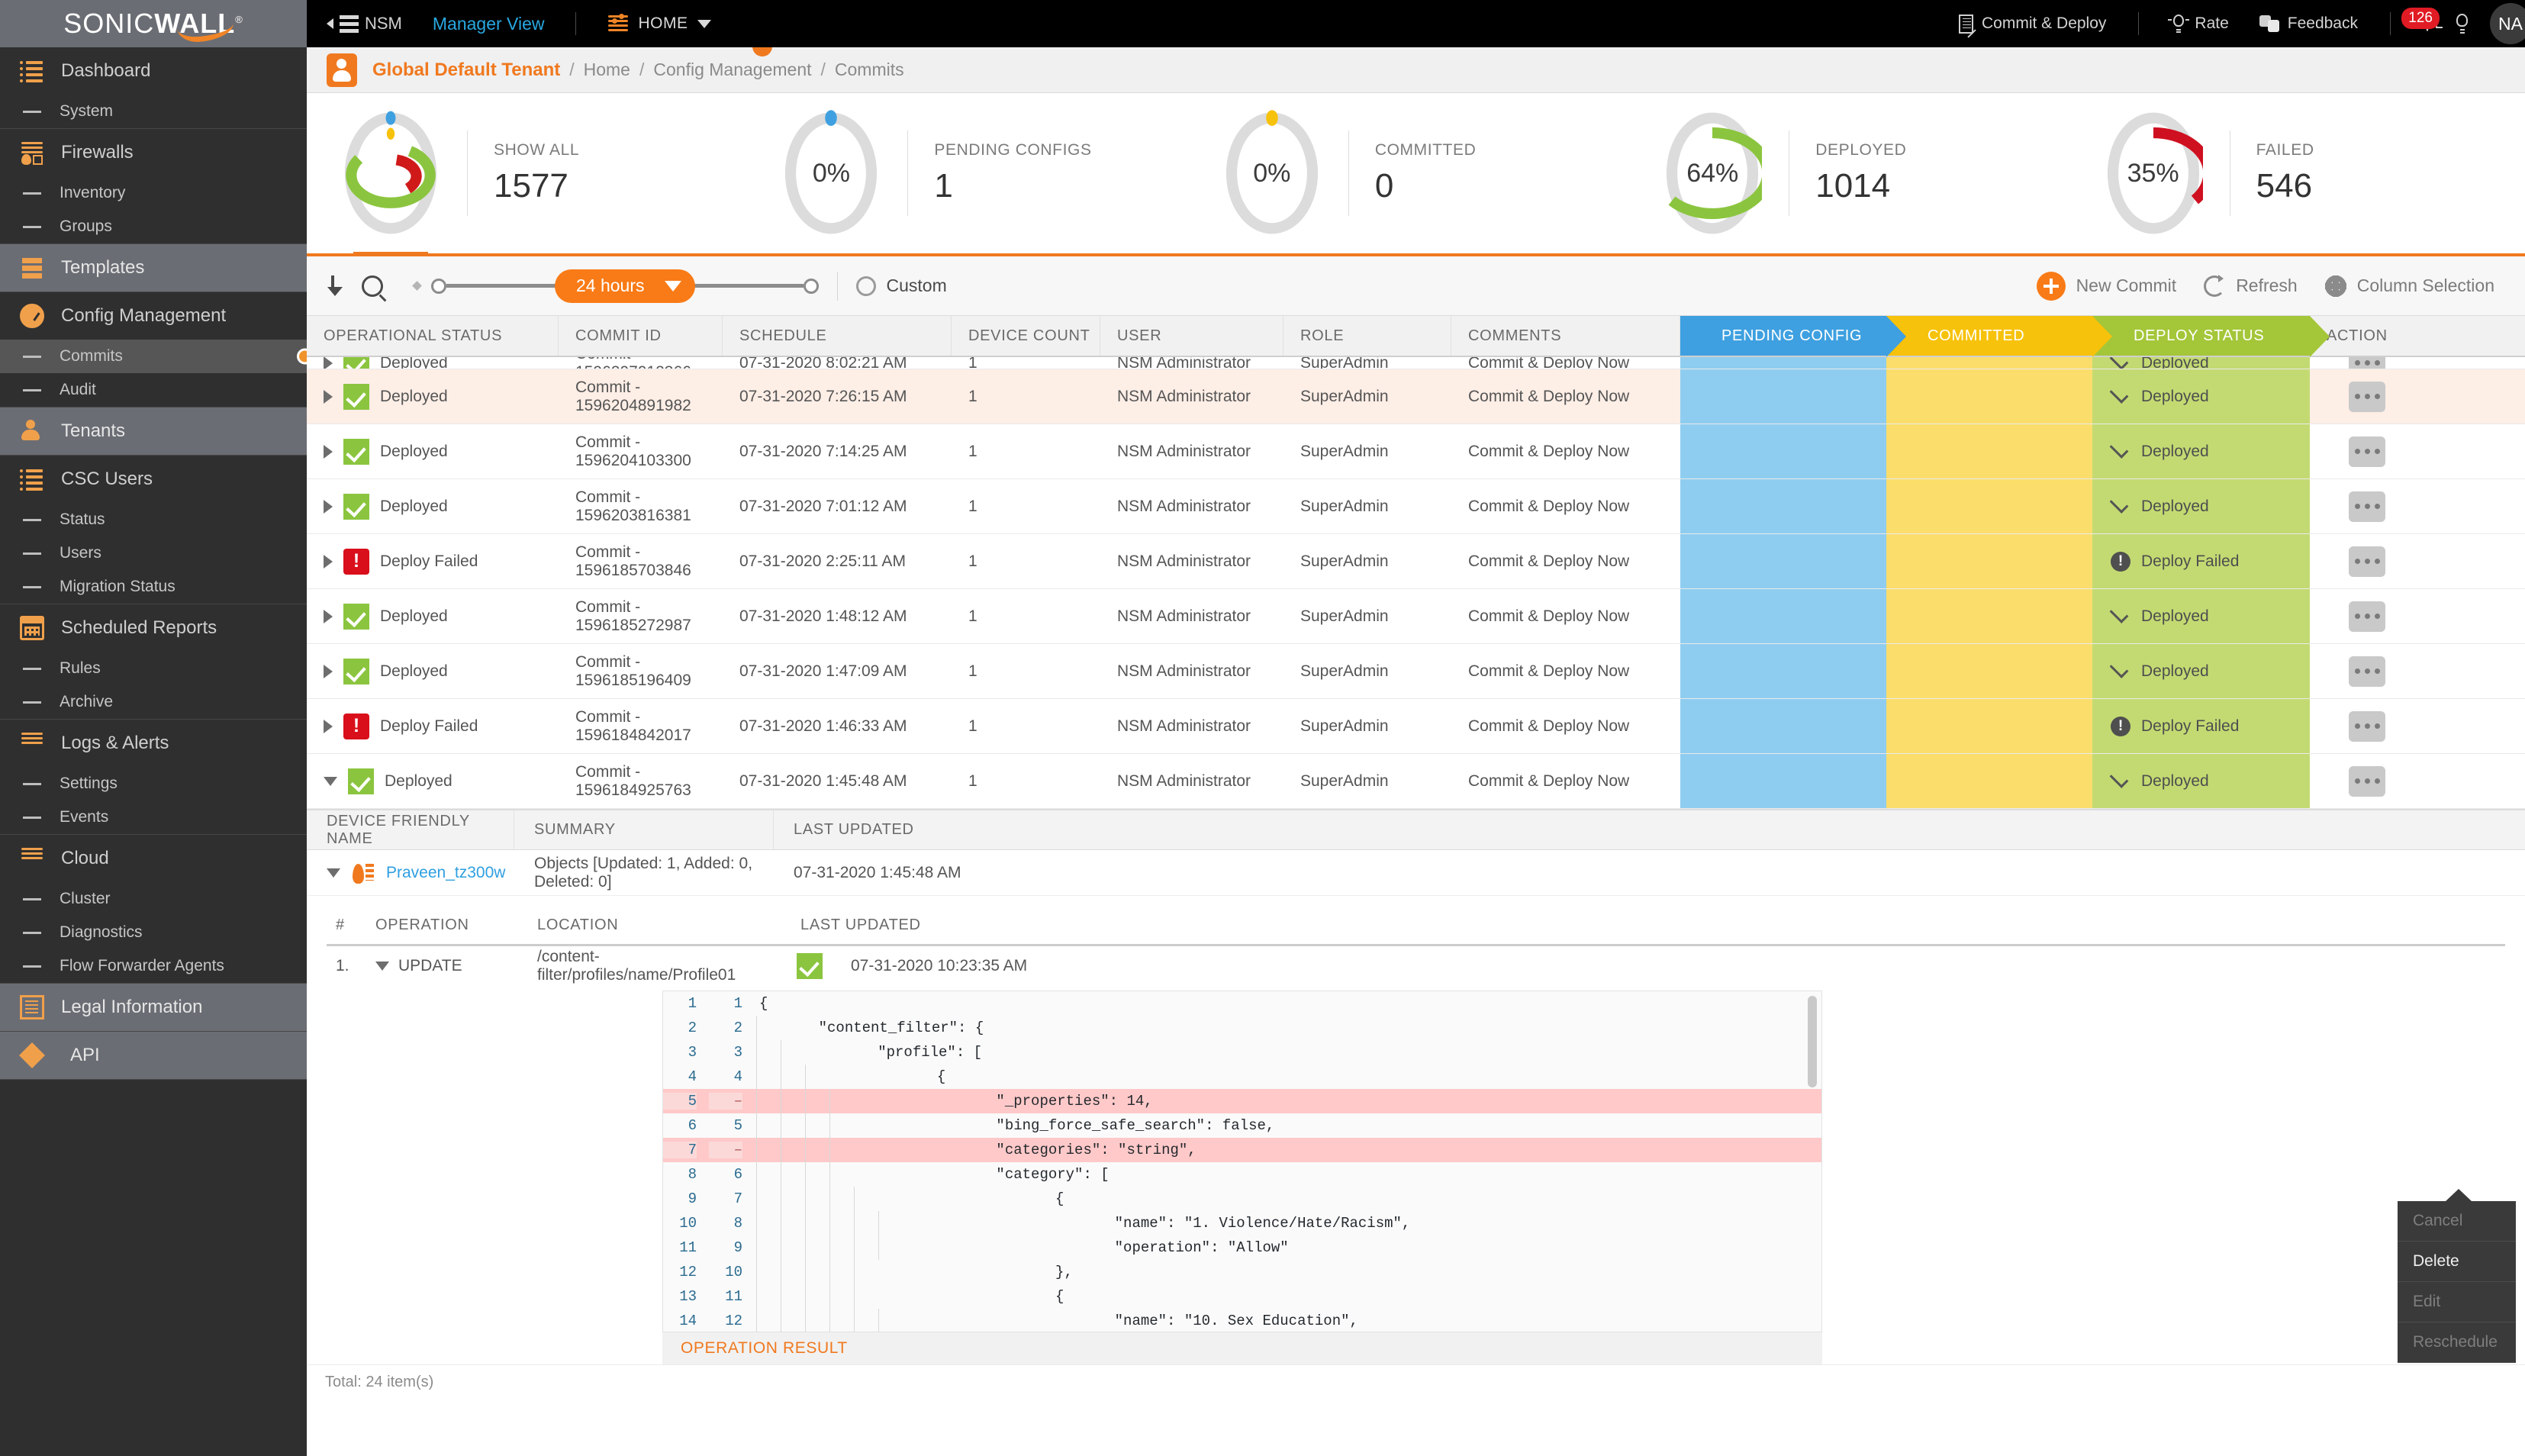 This screenshot has width=2525, height=1456. What do you see at coordinates (153, 356) in the screenshot?
I see `sidebar-item-commits: Commits` at bounding box center [153, 356].